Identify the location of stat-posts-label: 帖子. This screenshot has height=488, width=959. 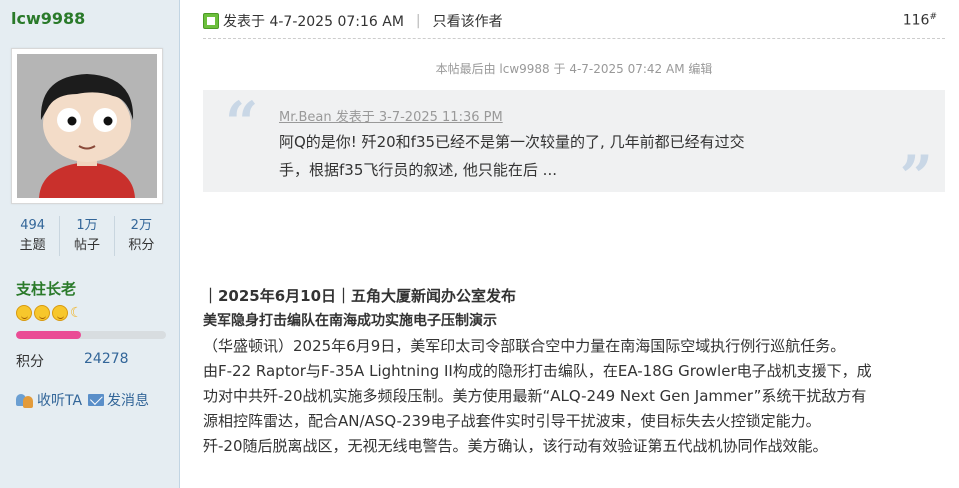
(86, 245).